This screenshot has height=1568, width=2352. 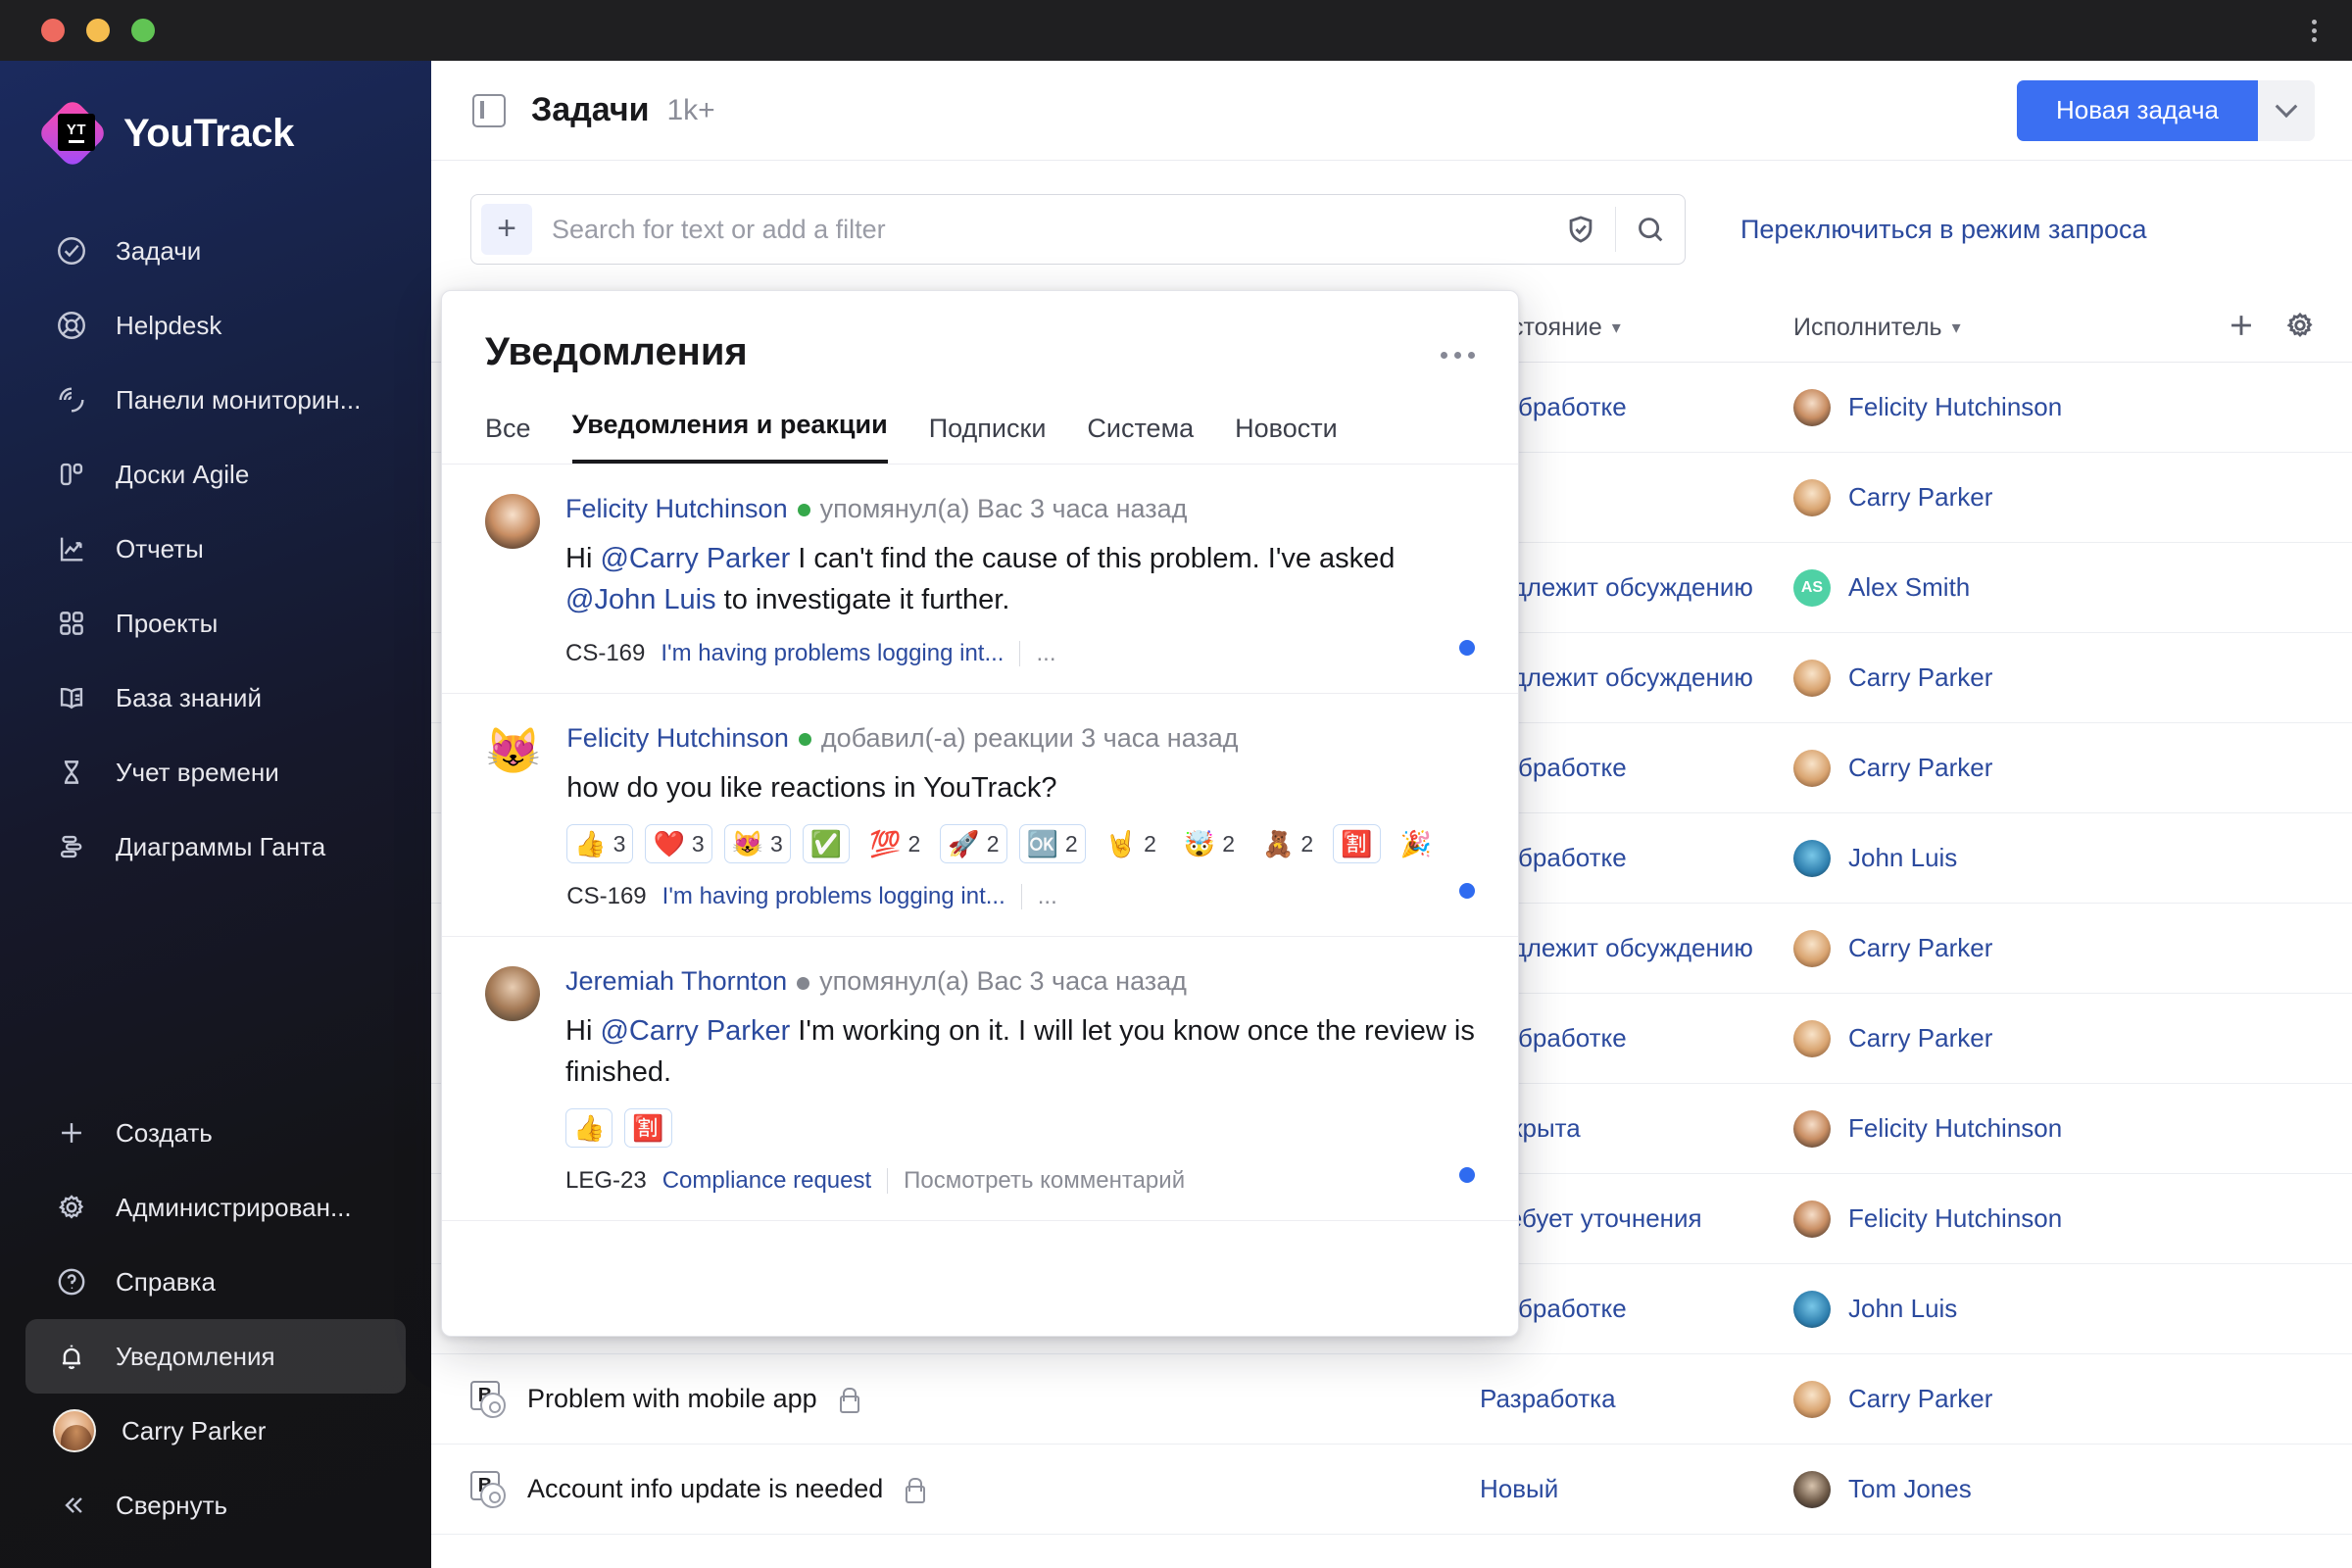 What do you see at coordinates (215, 1356) in the screenshot?
I see `sidebar-item-notifications: Уведомления` at bounding box center [215, 1356].